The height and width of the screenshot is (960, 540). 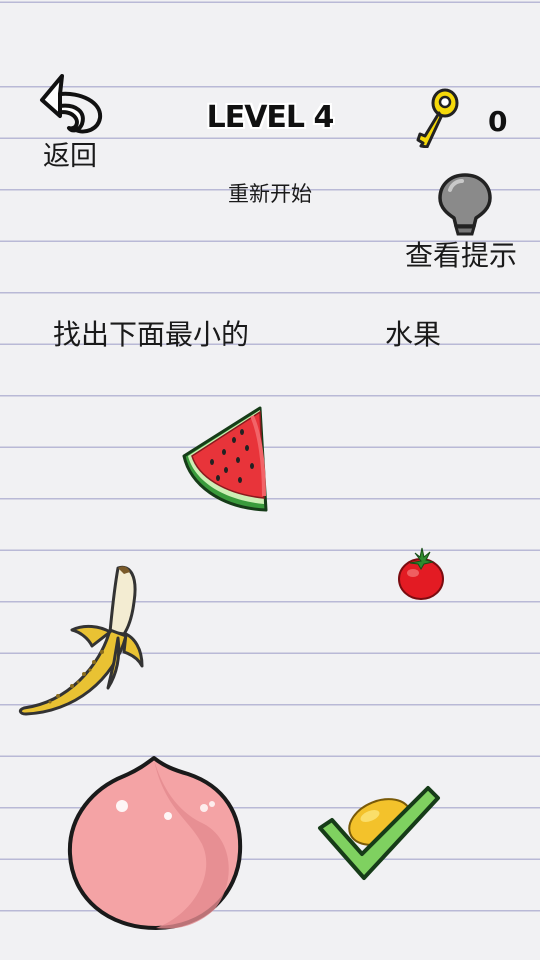 I want to click on key-icon, so click(x=437, y=117).